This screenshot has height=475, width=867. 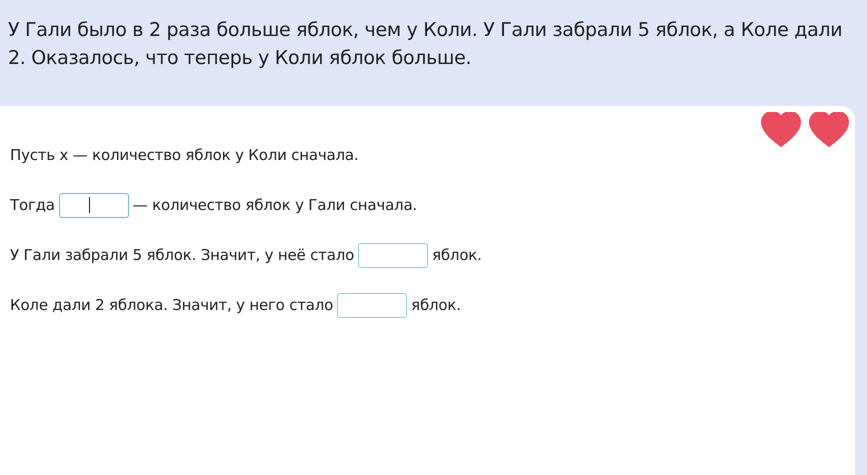 What do you see at coordinates (172, 305) in the screenshot?
I see `sentence-text: Коле дали 2 яблока. Значит, у него стало` at bounding box center [172, 305].